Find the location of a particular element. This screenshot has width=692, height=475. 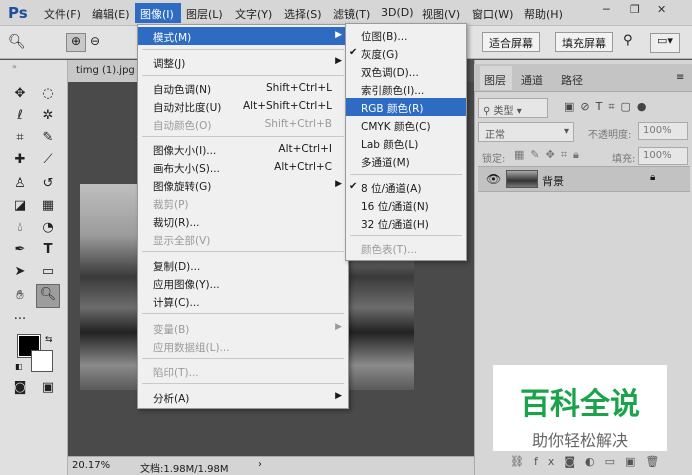

history-brush-icon: ↺ is located at coordinates (48, 184).